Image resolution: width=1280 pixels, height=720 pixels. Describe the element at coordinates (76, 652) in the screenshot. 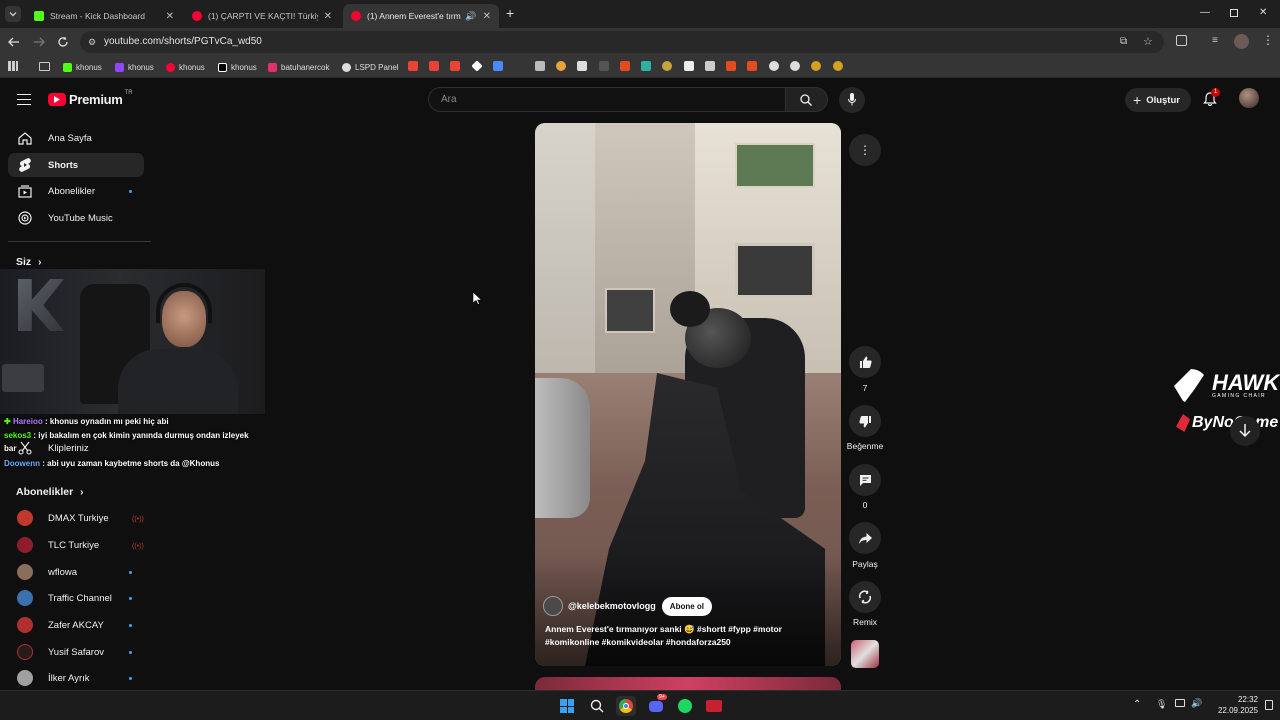

I see `sidebar-sub-yusif-safarov: Yusif Safarov` at that location.